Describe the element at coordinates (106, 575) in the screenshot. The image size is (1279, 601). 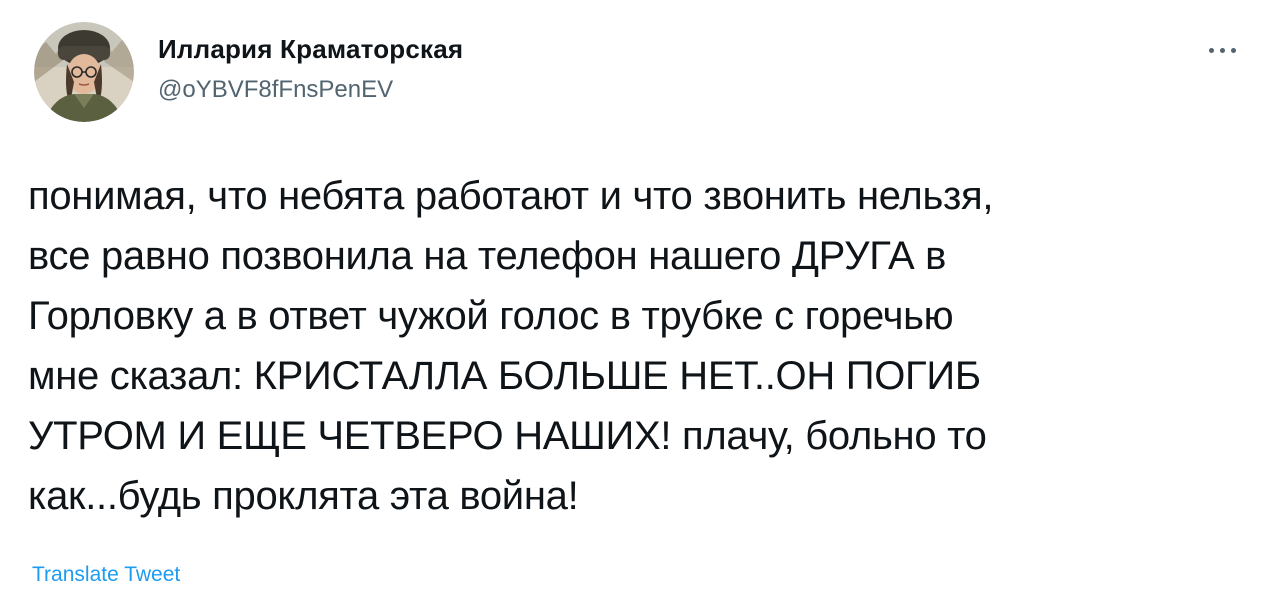
I see `translate-tweet-link: Translate Tweet` at that location.